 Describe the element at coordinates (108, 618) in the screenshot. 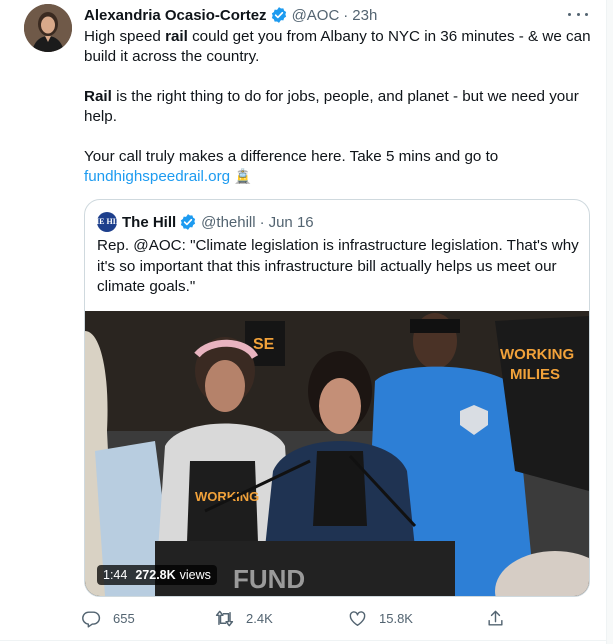

I see `reply-button: 655` at that location.